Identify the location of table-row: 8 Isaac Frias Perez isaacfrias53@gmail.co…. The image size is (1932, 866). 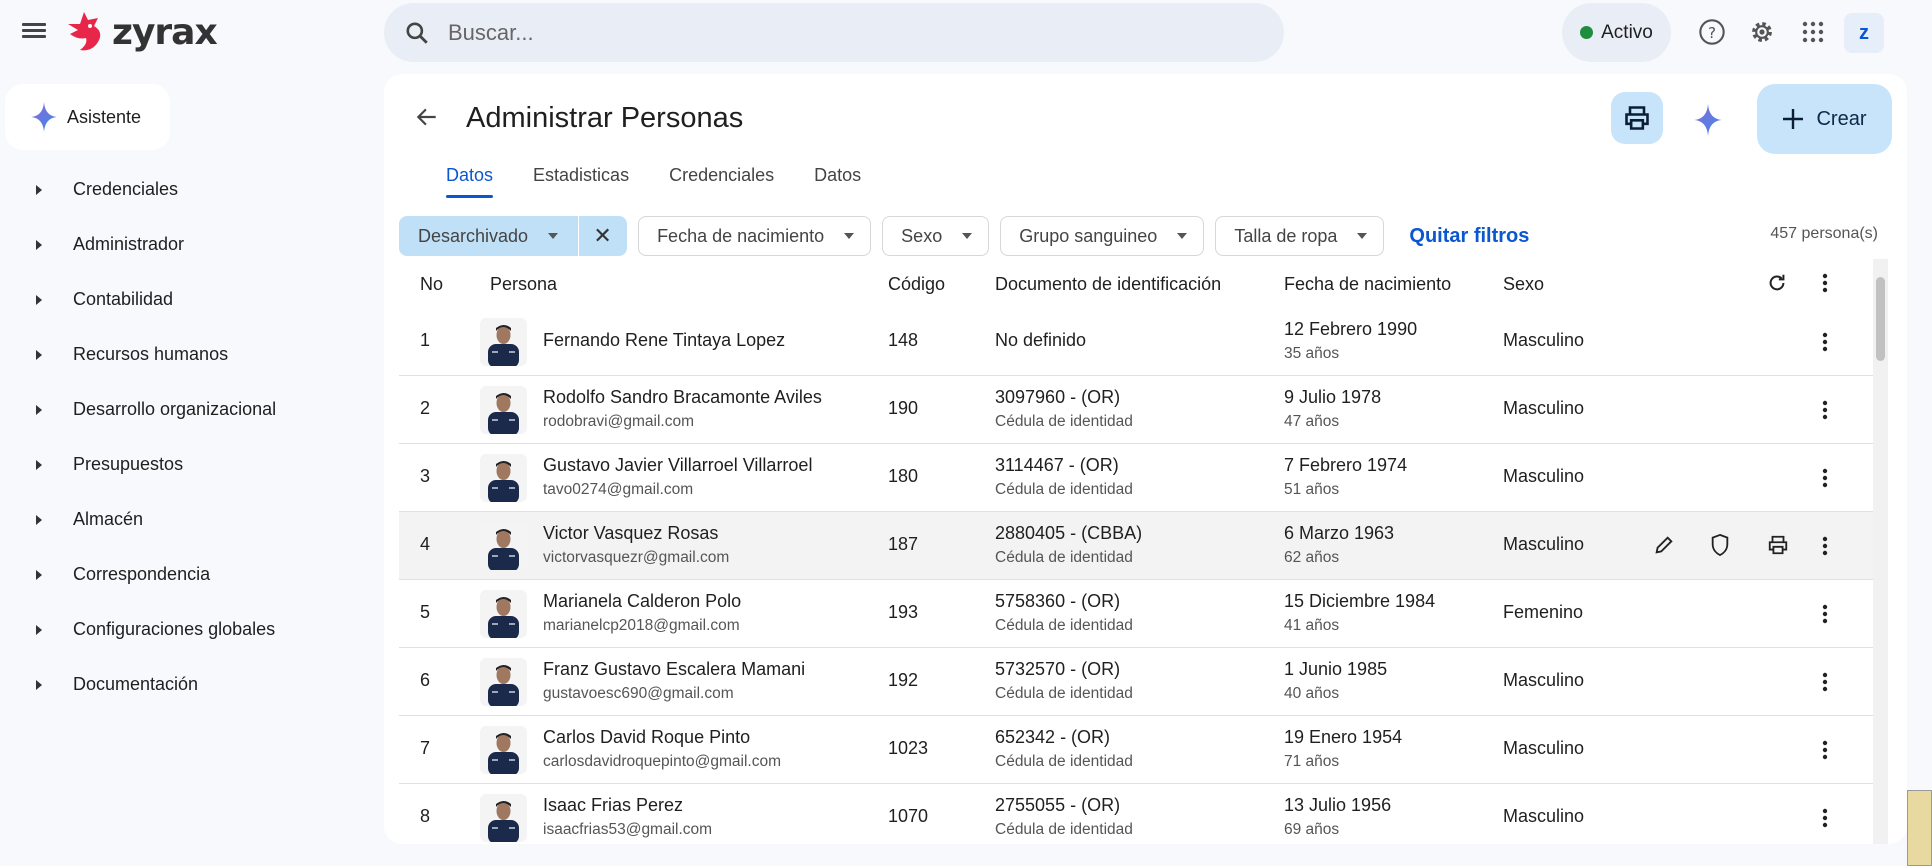
(1136, 814).